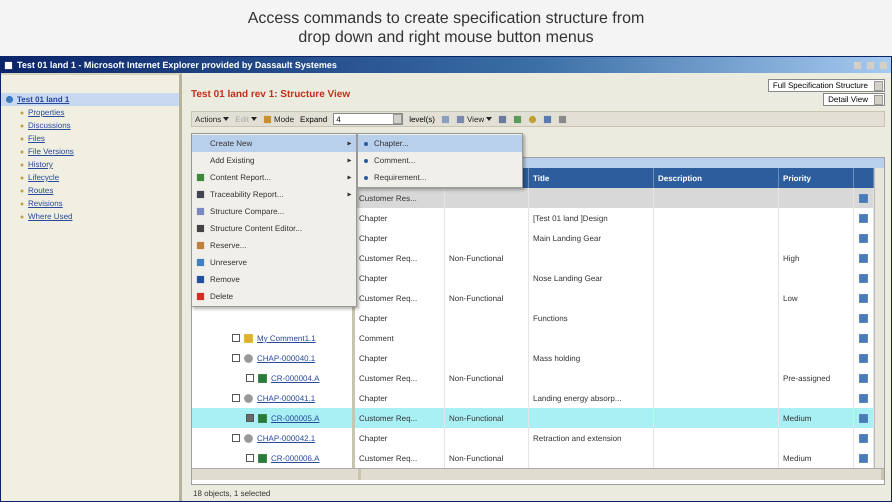 This screenshot has height=502, width=892. Describe the element at coordinates (274, 160) in the screenshot. I see `menu-item: Add Existing` at that location.